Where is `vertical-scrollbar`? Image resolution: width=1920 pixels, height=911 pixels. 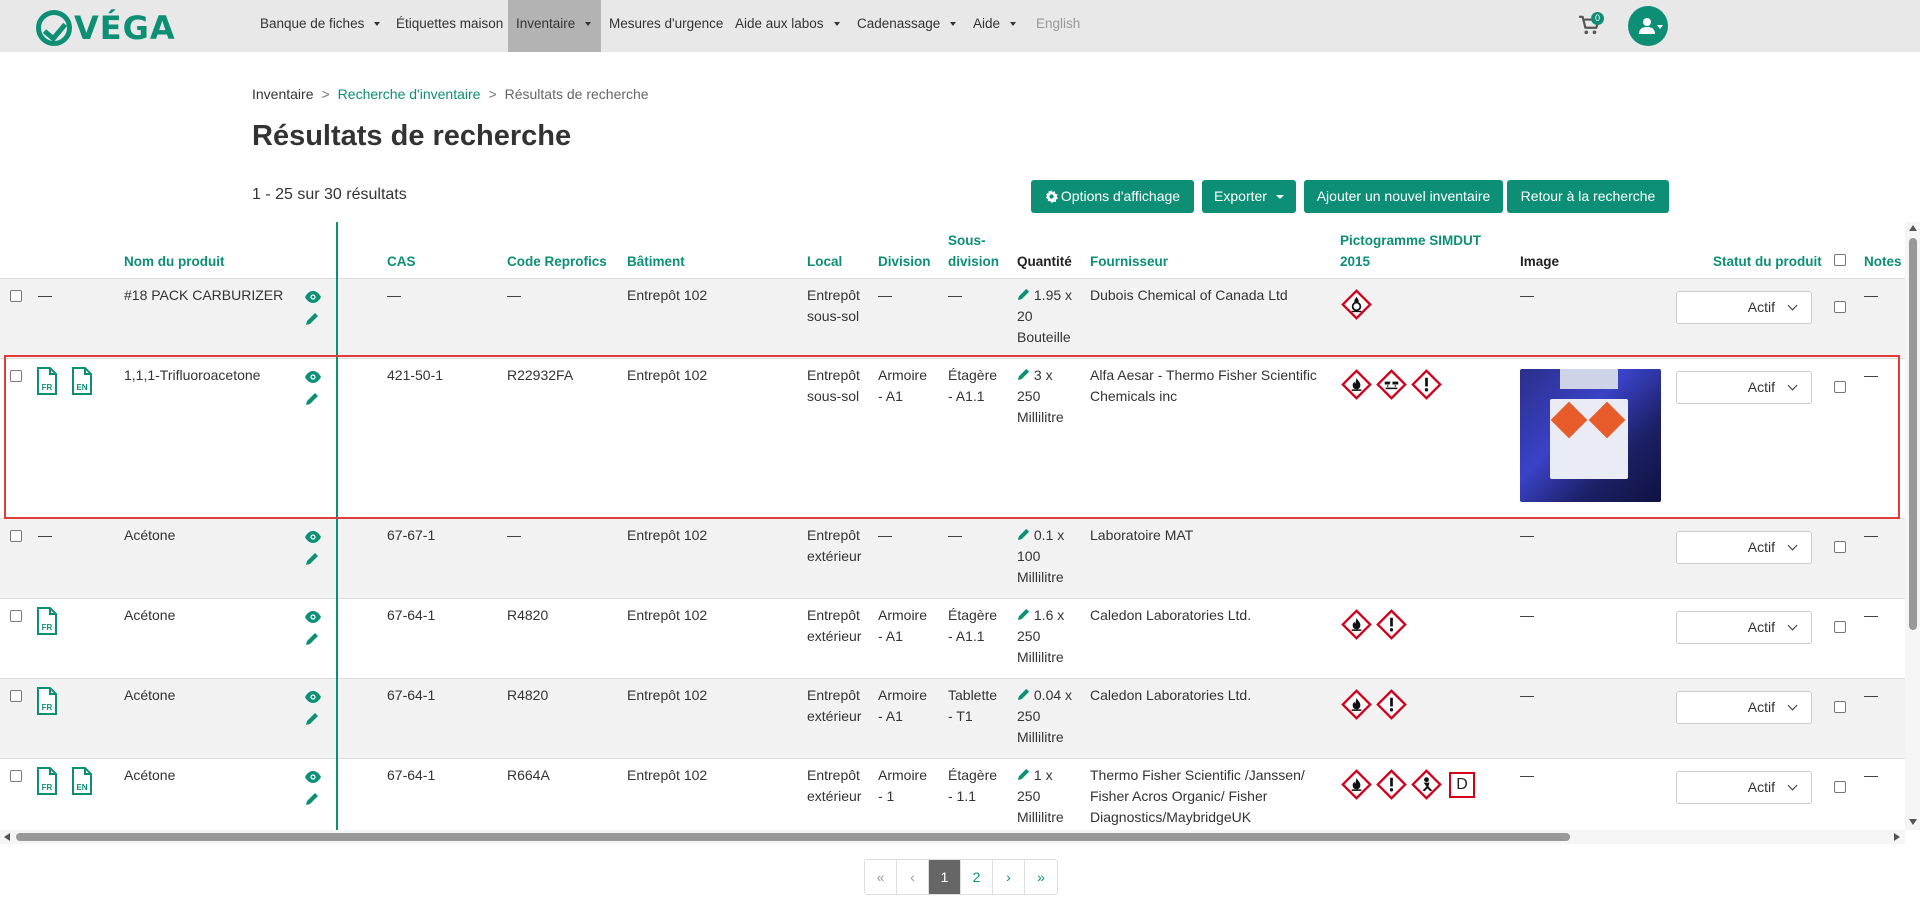
vertical-scrollbar is located at coordinates (1912, 526).